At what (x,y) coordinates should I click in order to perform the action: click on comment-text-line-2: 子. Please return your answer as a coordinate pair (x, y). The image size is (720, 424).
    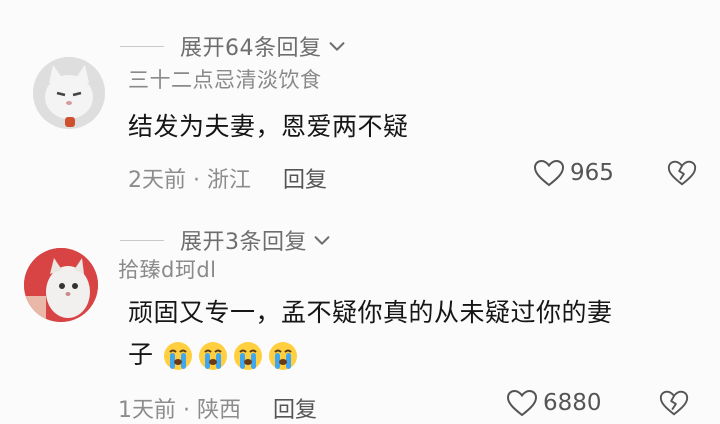
    Looking at the image, I should click on (370, 355).